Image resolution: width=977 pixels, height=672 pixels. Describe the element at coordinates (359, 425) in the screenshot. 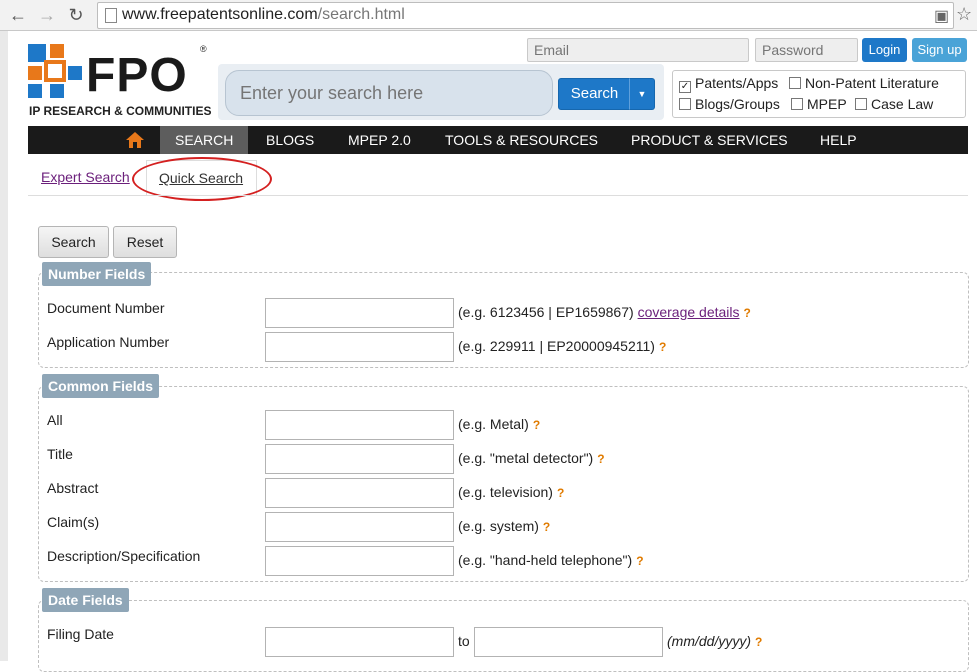

I see `all-input` at that location.